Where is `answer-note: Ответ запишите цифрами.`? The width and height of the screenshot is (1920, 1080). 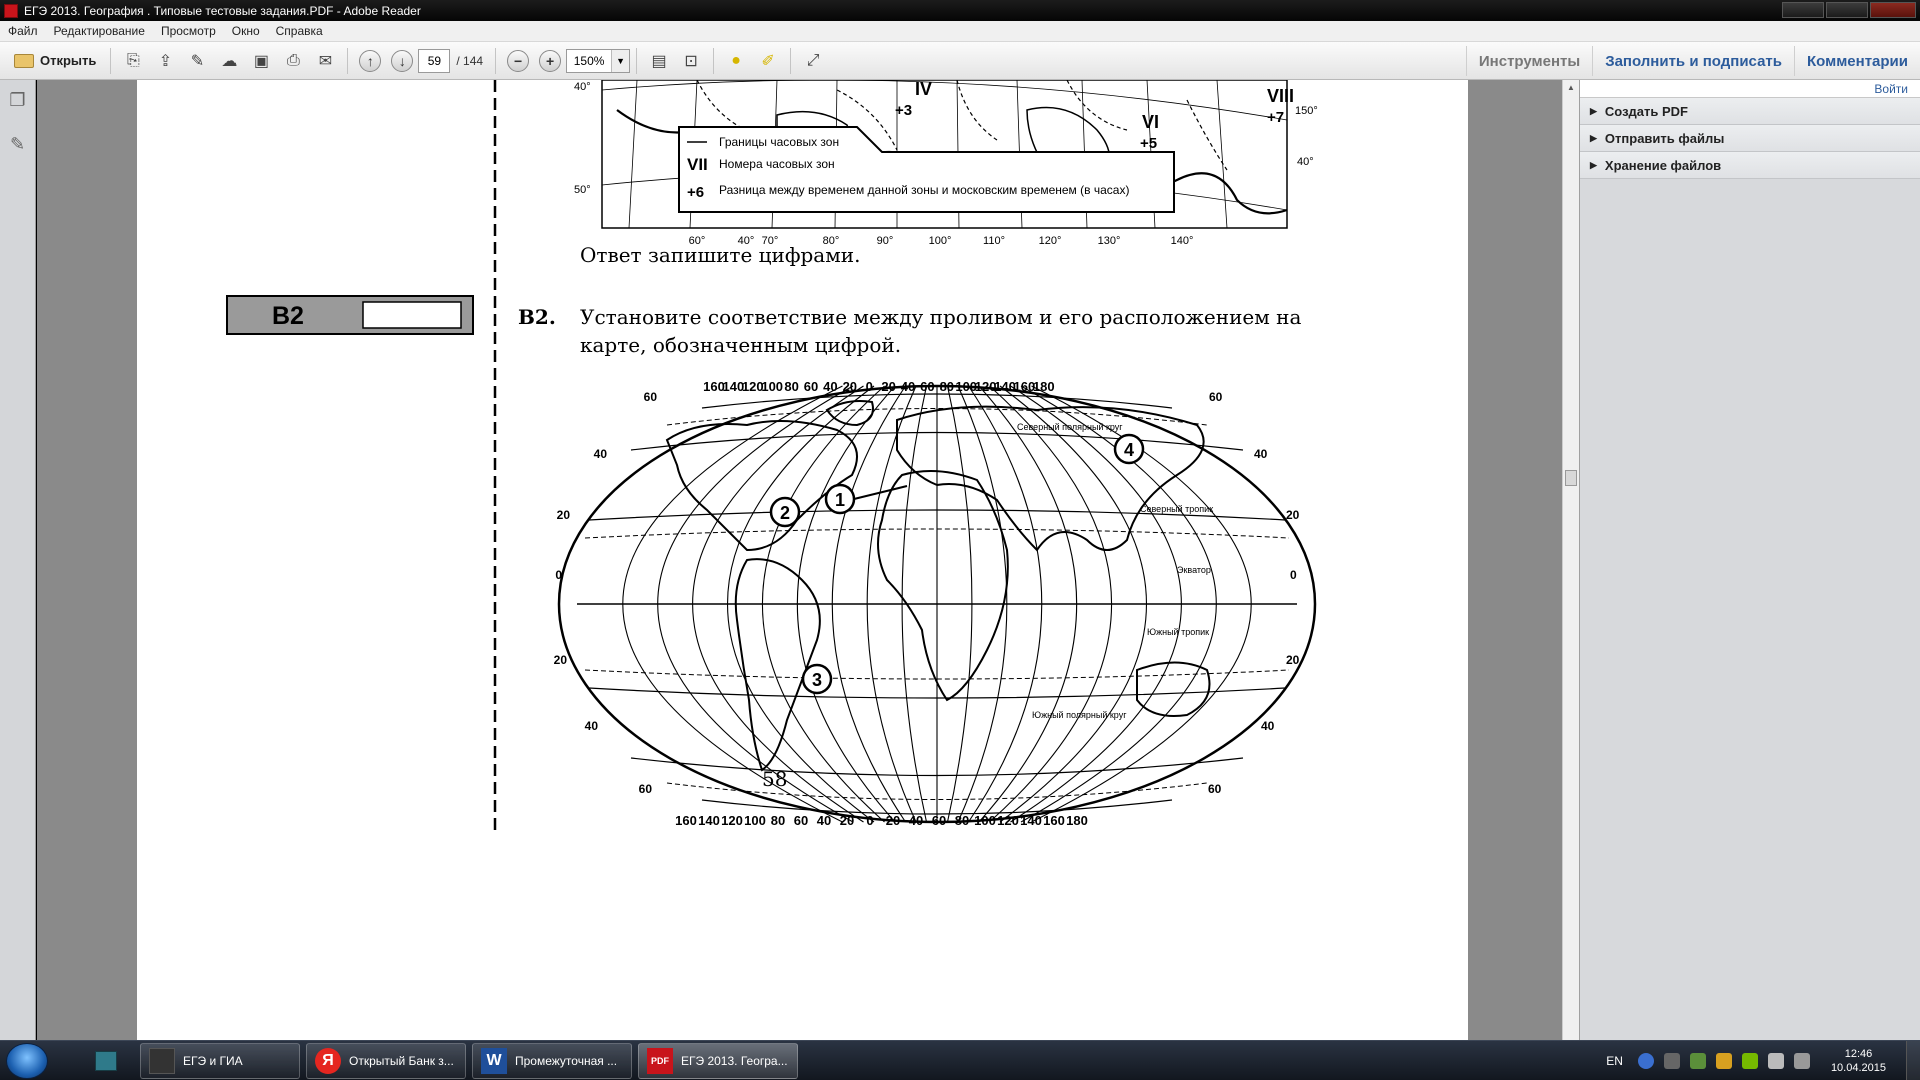 answer-note: Ответ запишите цифрами. is located at coordinates (720, 255).